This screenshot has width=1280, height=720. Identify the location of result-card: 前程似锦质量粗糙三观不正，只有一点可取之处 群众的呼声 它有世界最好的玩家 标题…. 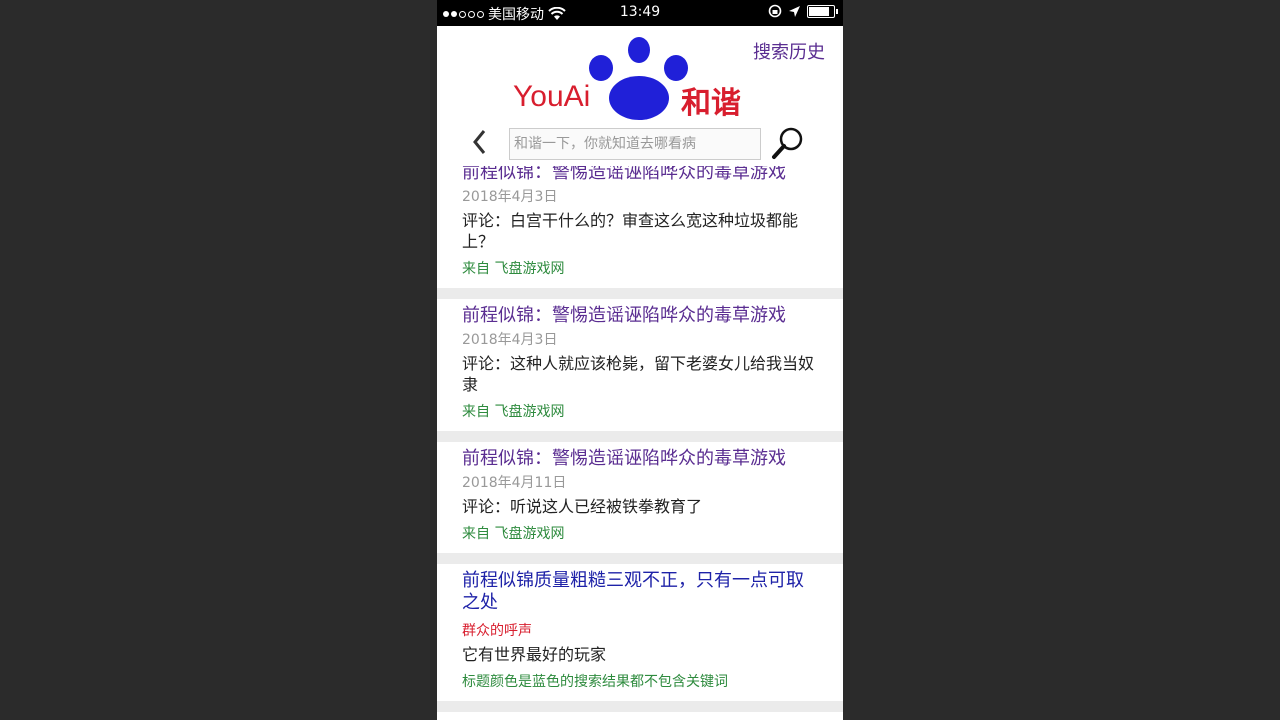
(640, 638).